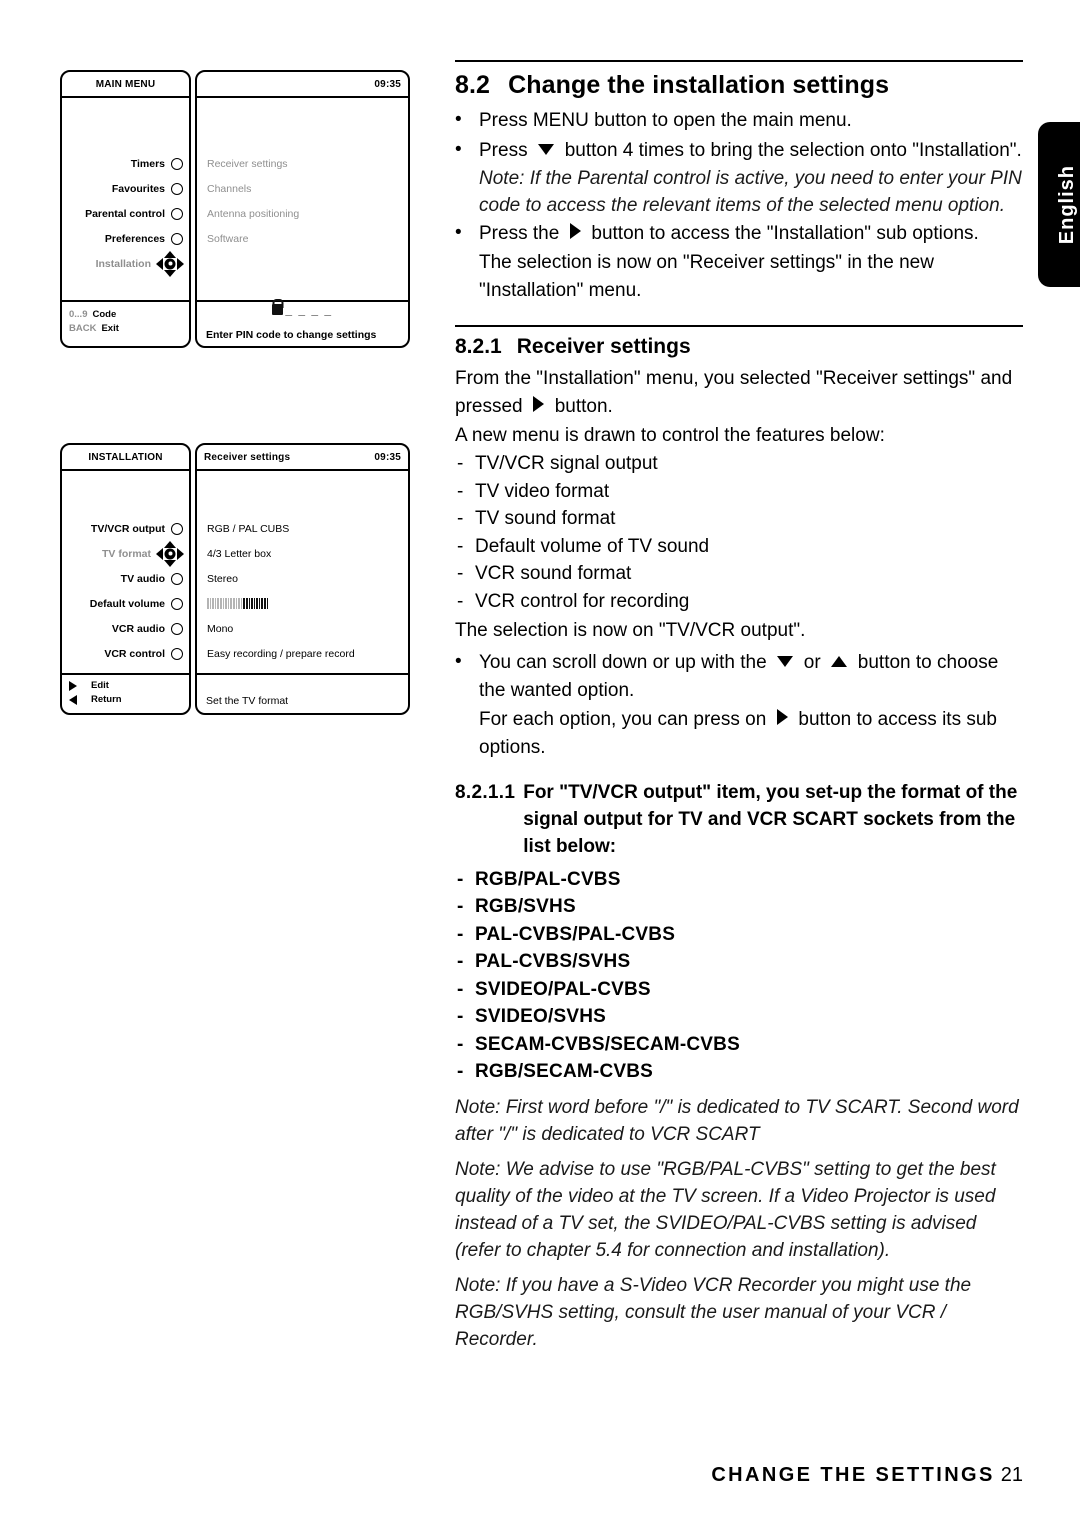  I want to click on menu-item-tv-audio: TV audio, so click(136, 578).